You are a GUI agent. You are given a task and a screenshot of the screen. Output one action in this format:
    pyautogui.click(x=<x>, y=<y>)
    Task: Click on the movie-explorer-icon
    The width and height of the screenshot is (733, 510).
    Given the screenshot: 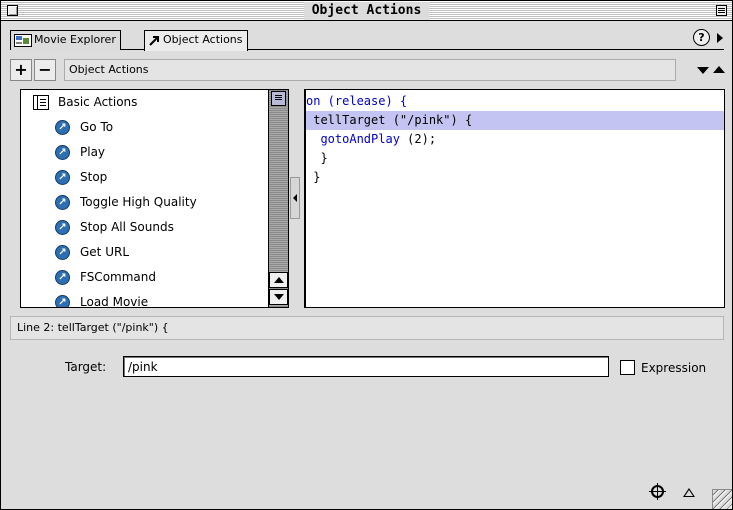 What is the action you would take?
    pyautogui.click(x=23, y=40)
    